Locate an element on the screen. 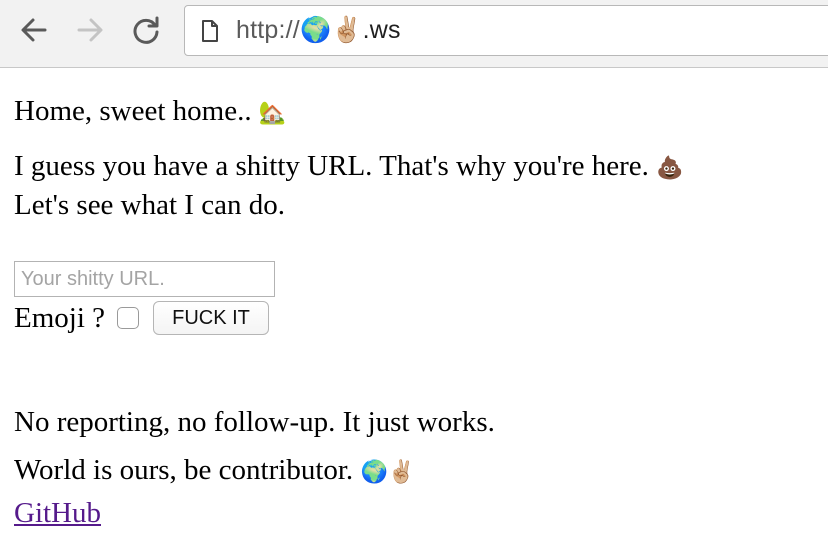 The height and width of the screenshot is (546, 828). url-text: http://🌍✌🏼.ws is located at coordinates (318, 30).